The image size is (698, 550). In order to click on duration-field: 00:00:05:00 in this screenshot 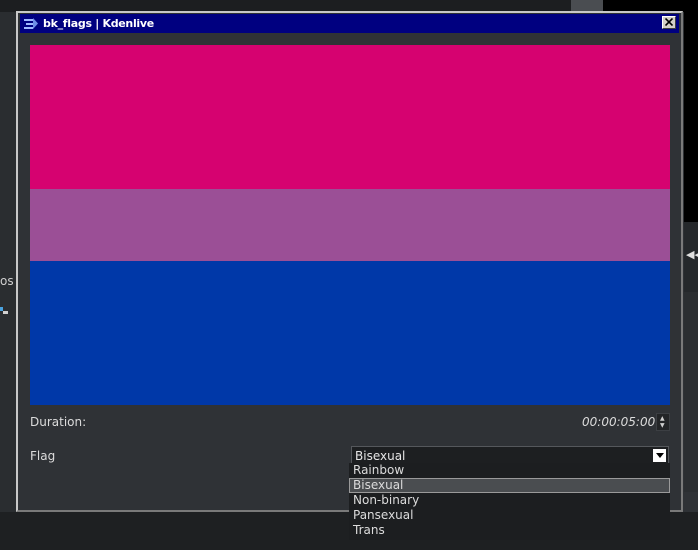, I will do `click(618, 422)`.